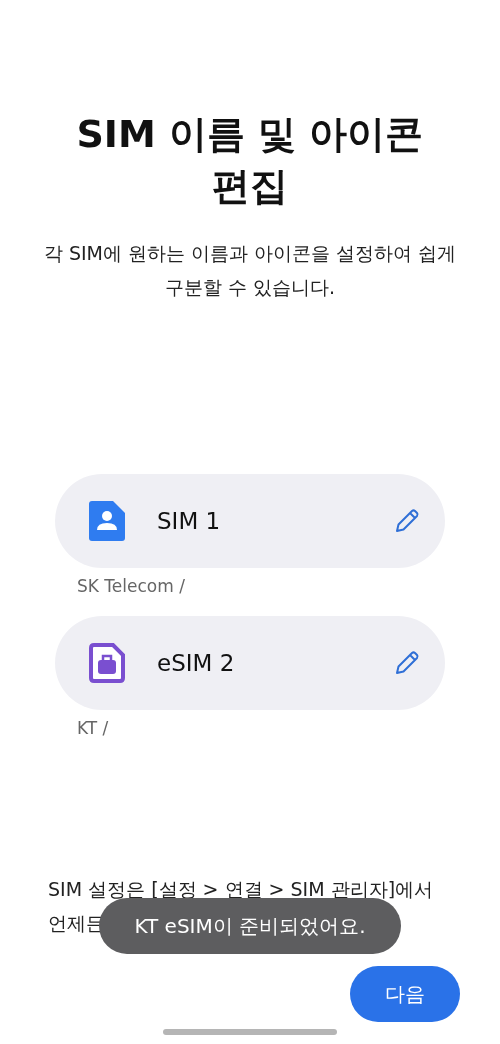 The width and height of the screenshot is (500, 1044). Describe the element at coordinates (250, 521) in the screenshot. I see `sim-card: SIM 1` at that location.